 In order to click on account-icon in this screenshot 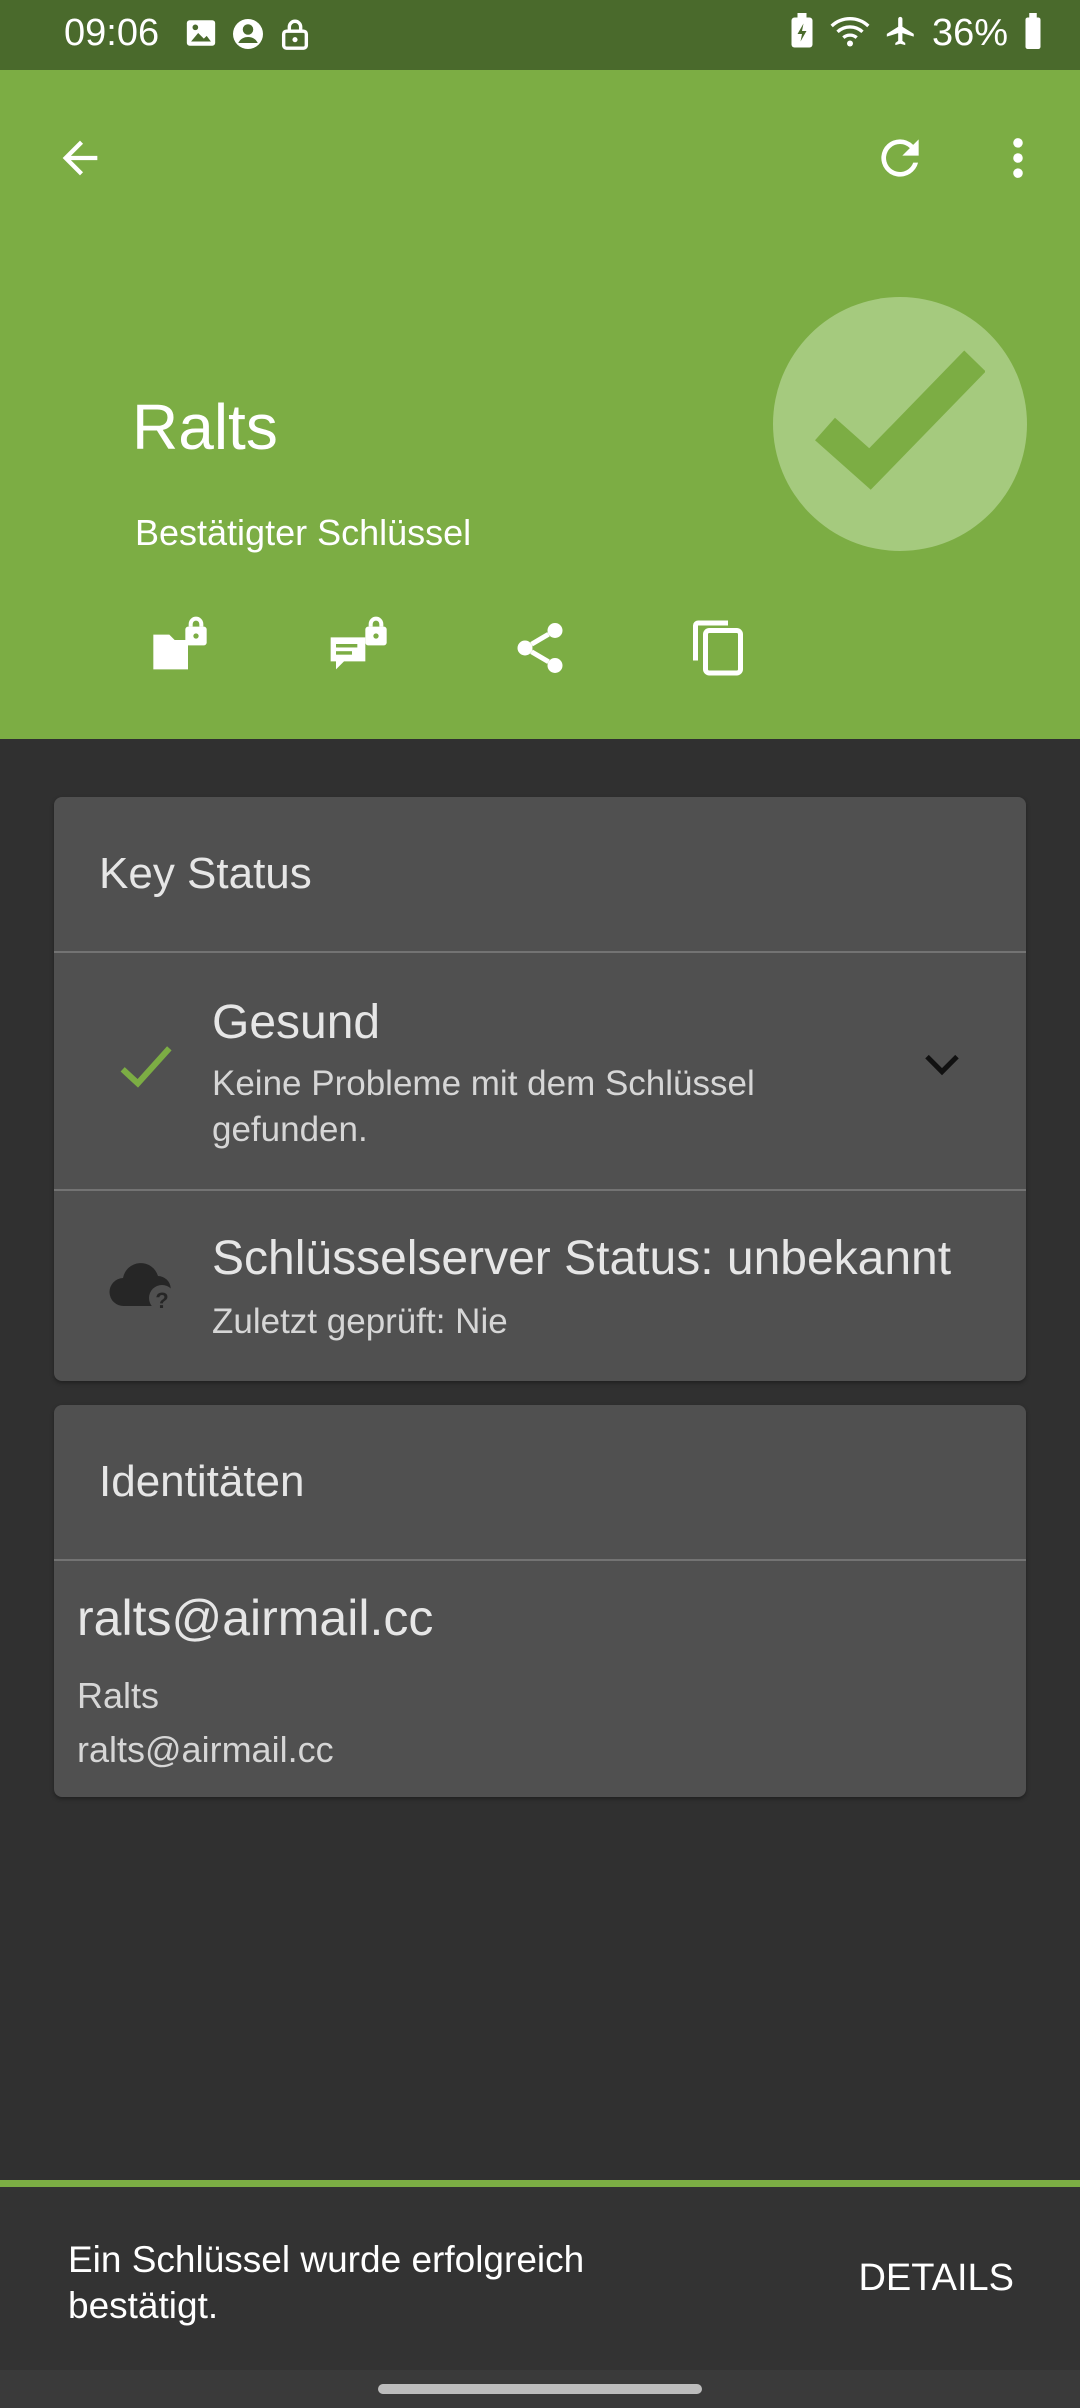, I will do `click(248, 36)`.